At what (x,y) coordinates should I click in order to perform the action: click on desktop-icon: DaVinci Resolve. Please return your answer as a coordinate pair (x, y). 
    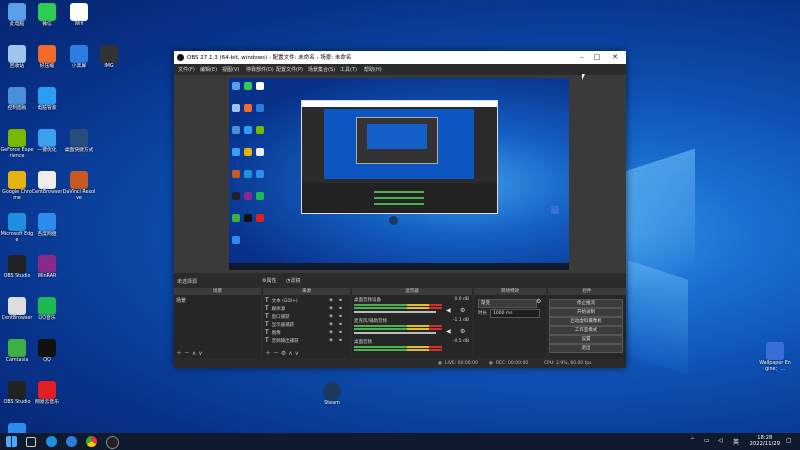
    Looking at the image, I should click on (79, 191).